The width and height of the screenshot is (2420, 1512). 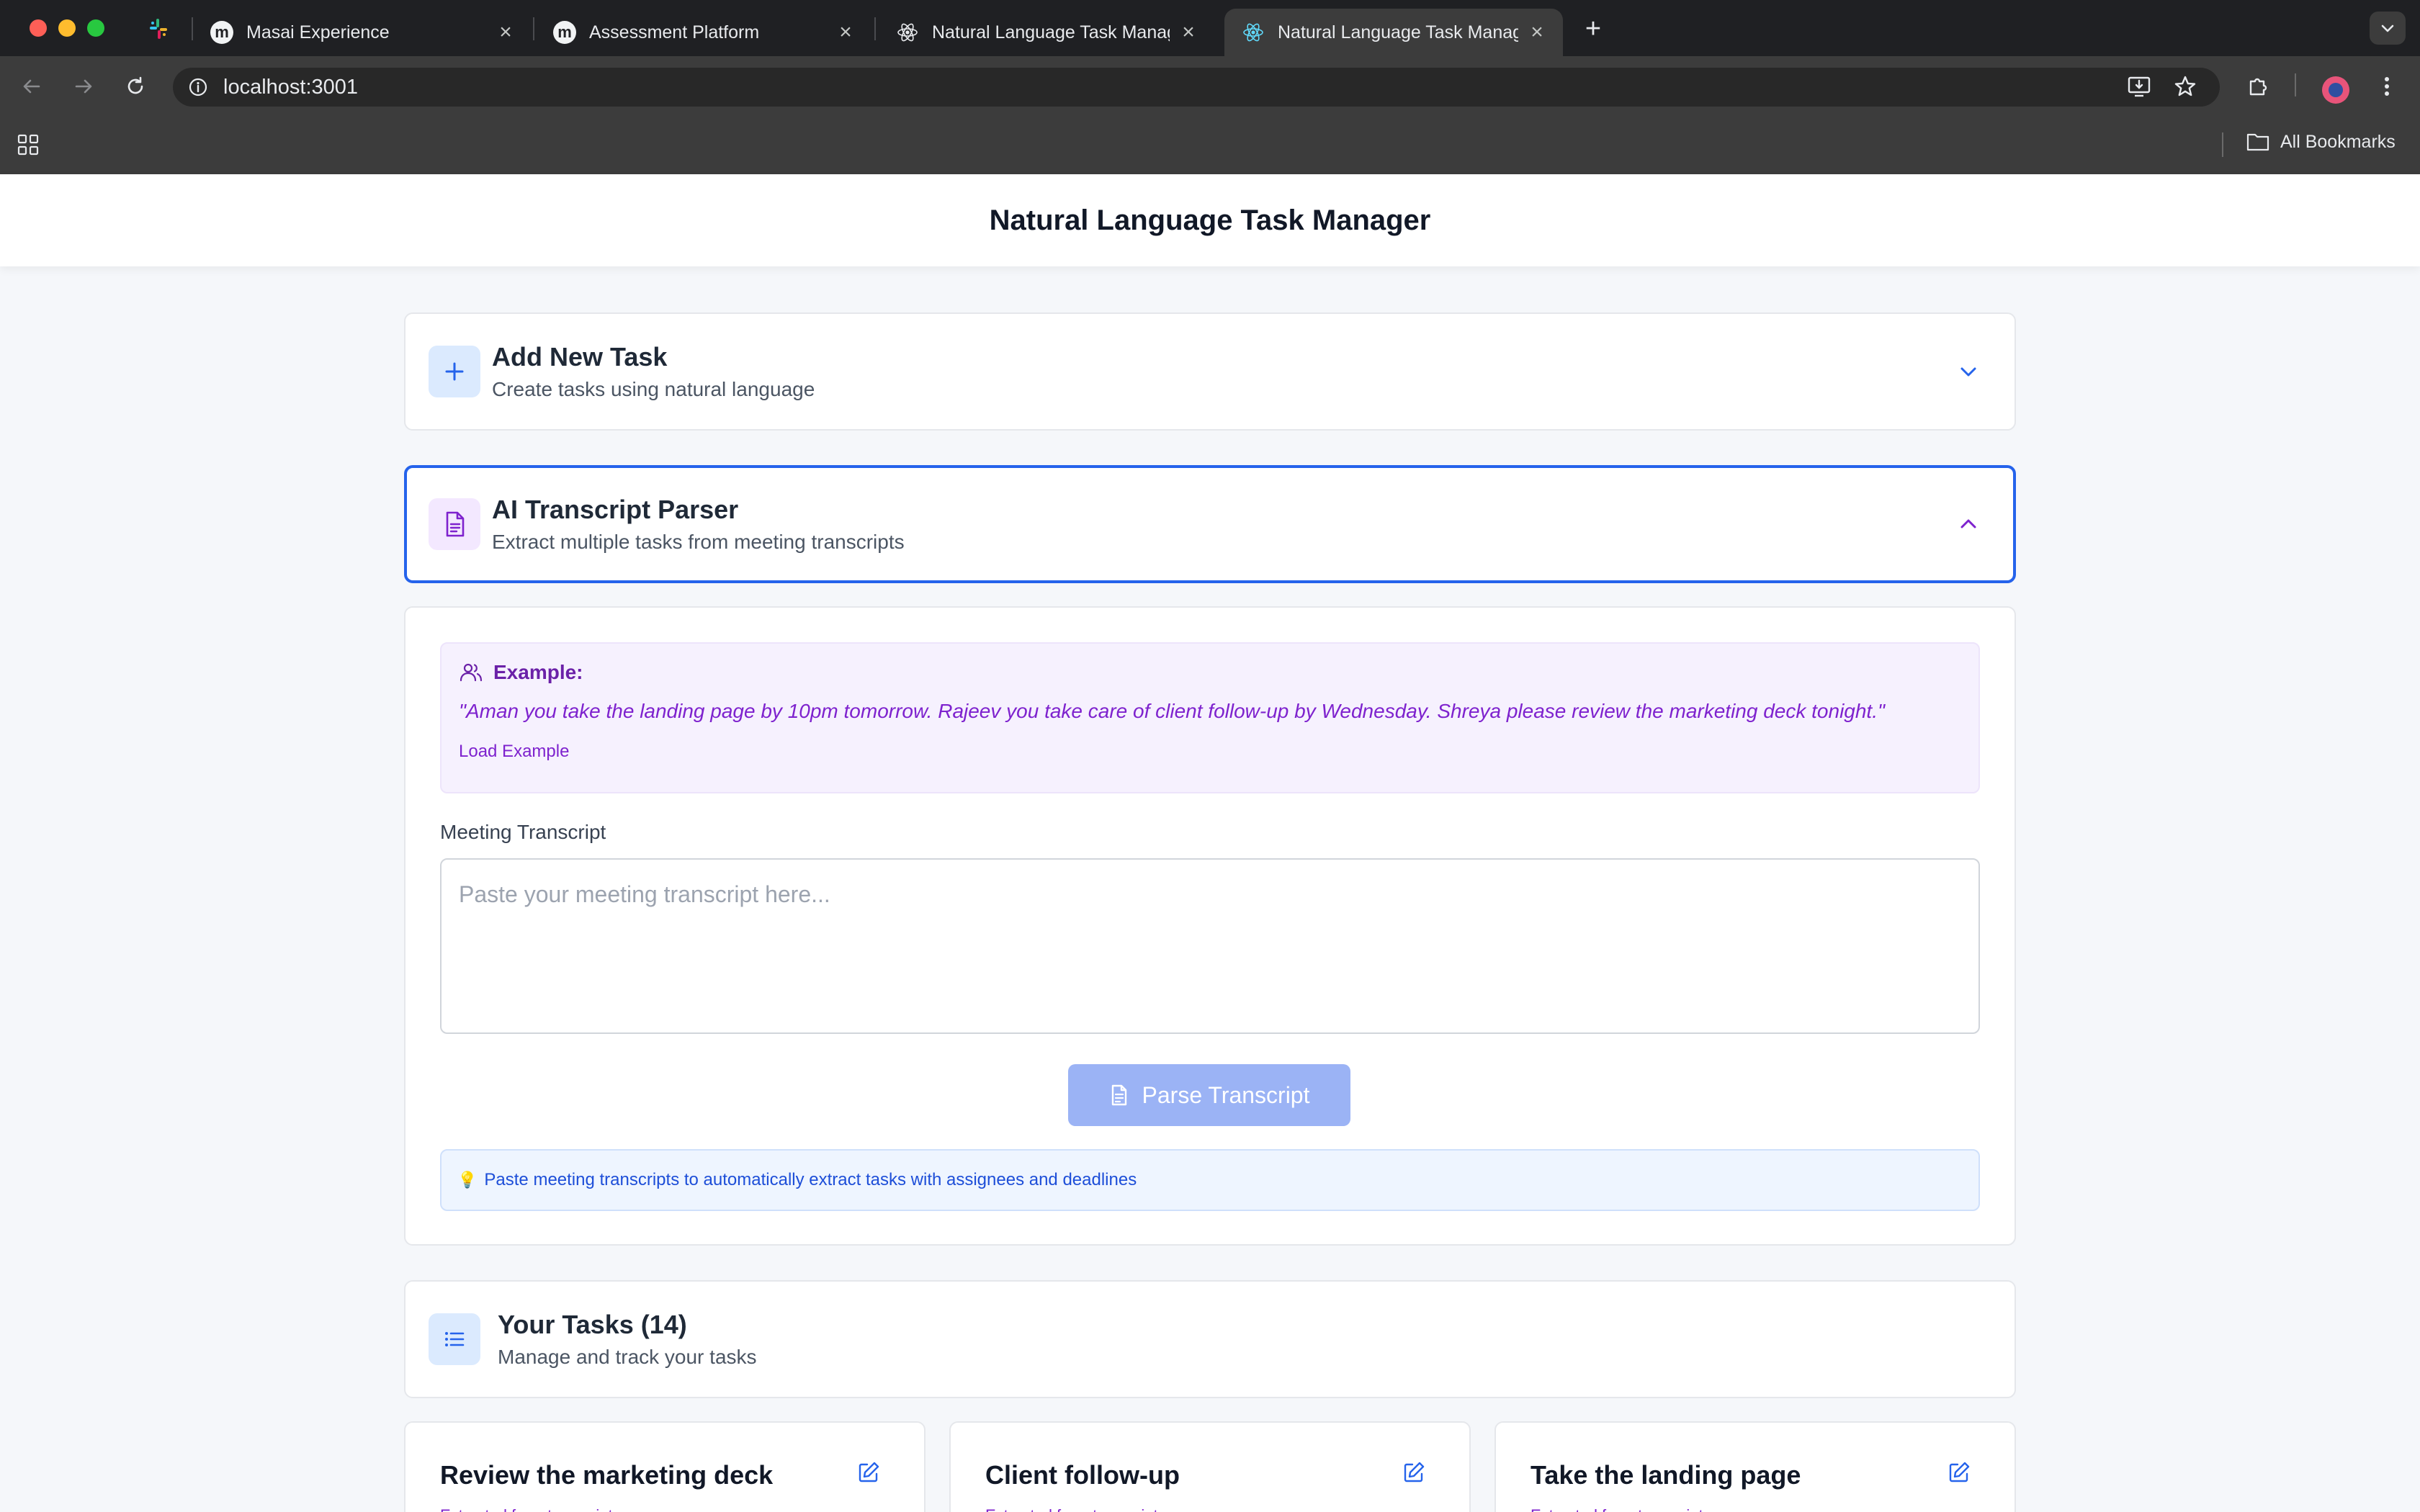 I want to click on window-maximize-button, so click(x=95, y=28).